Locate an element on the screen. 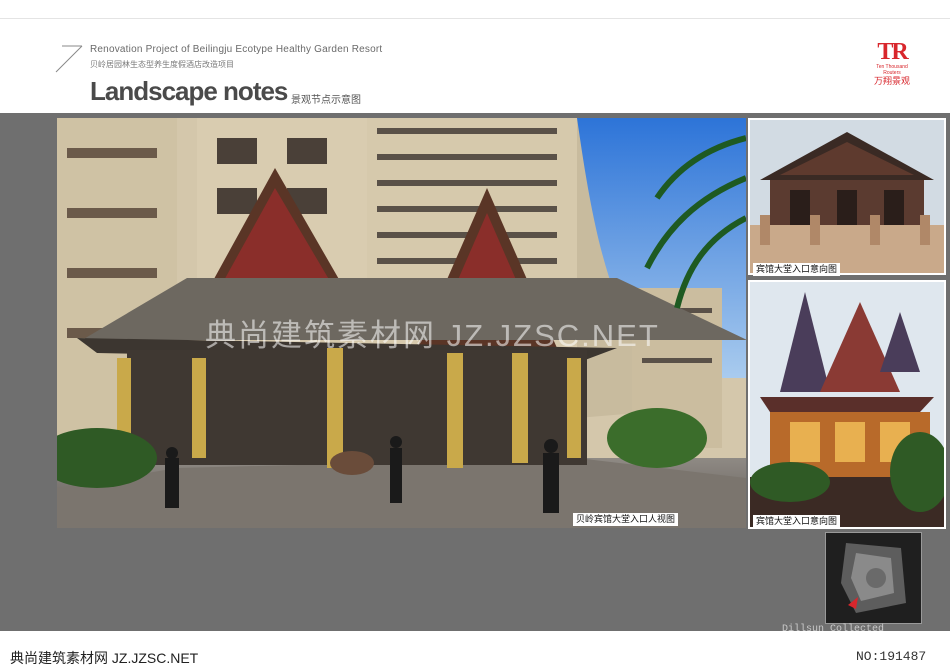  page-subtitle: 景观节点示意图 is located at coordinates (326, 100).